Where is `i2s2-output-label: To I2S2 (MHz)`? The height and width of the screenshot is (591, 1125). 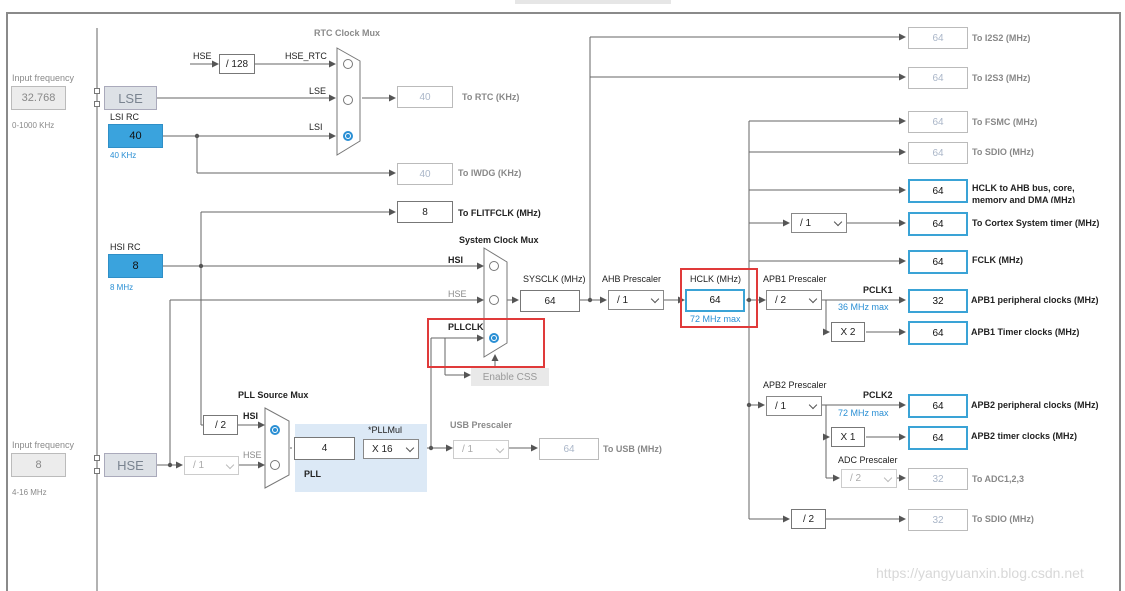
i2s2-output-label: To I2S2 (MHz) is located at coordinates (1001, 38).